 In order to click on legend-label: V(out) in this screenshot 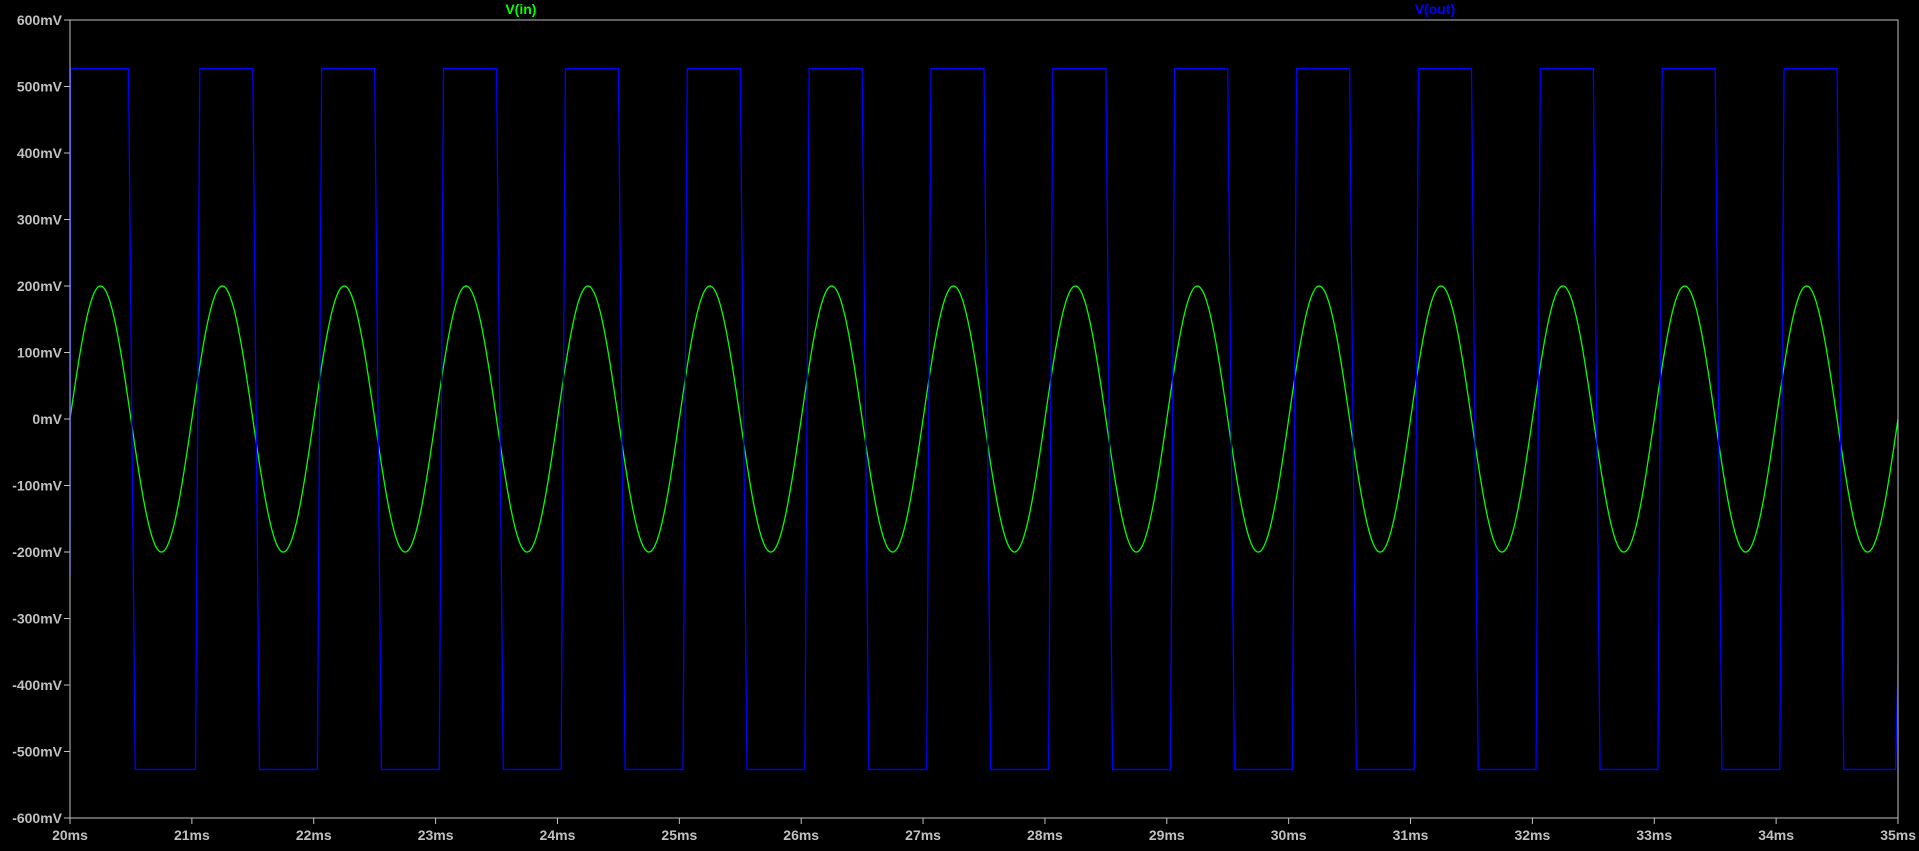, I will do `click(1435, 9)`.